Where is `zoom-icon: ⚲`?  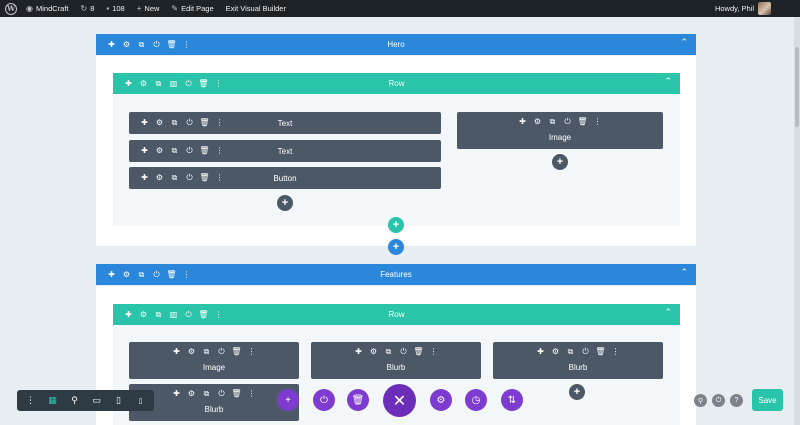
zoom-icon: ⚲ is located at coordinates (74, 400).